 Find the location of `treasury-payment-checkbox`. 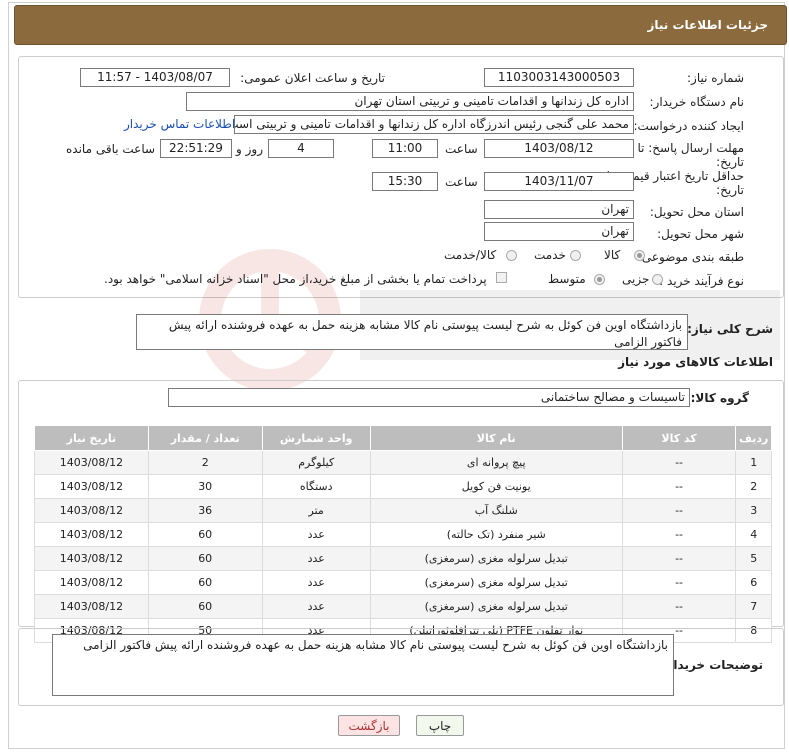

treasury-payment-checkbox is located at coordinates (501, 277).